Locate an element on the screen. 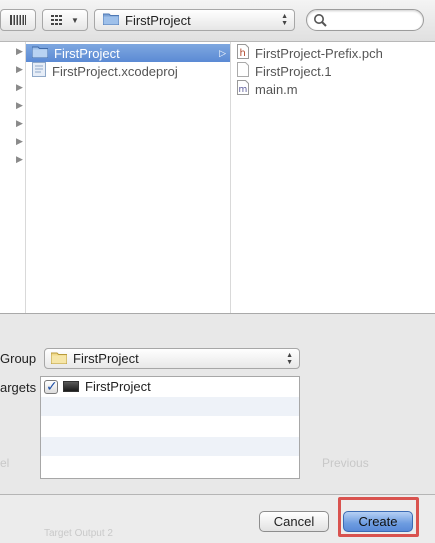 Image resolution: width=435 pixels, height=543 pixels. target-row: ✓ FirstProject is located at coordinates (170, 387).